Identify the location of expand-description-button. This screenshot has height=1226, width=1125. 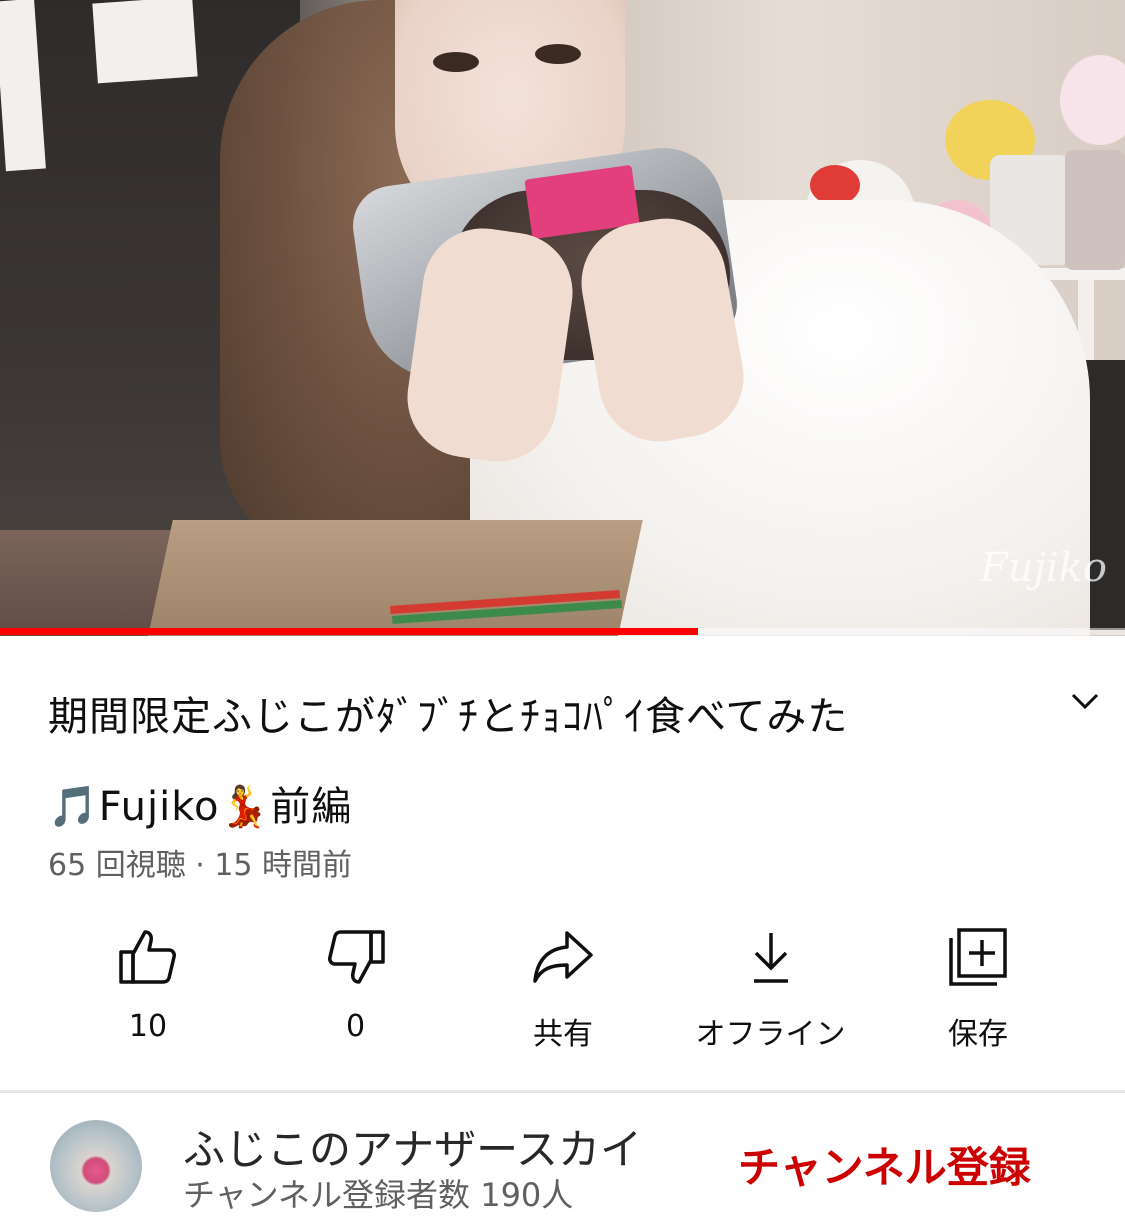
(1085, 701).